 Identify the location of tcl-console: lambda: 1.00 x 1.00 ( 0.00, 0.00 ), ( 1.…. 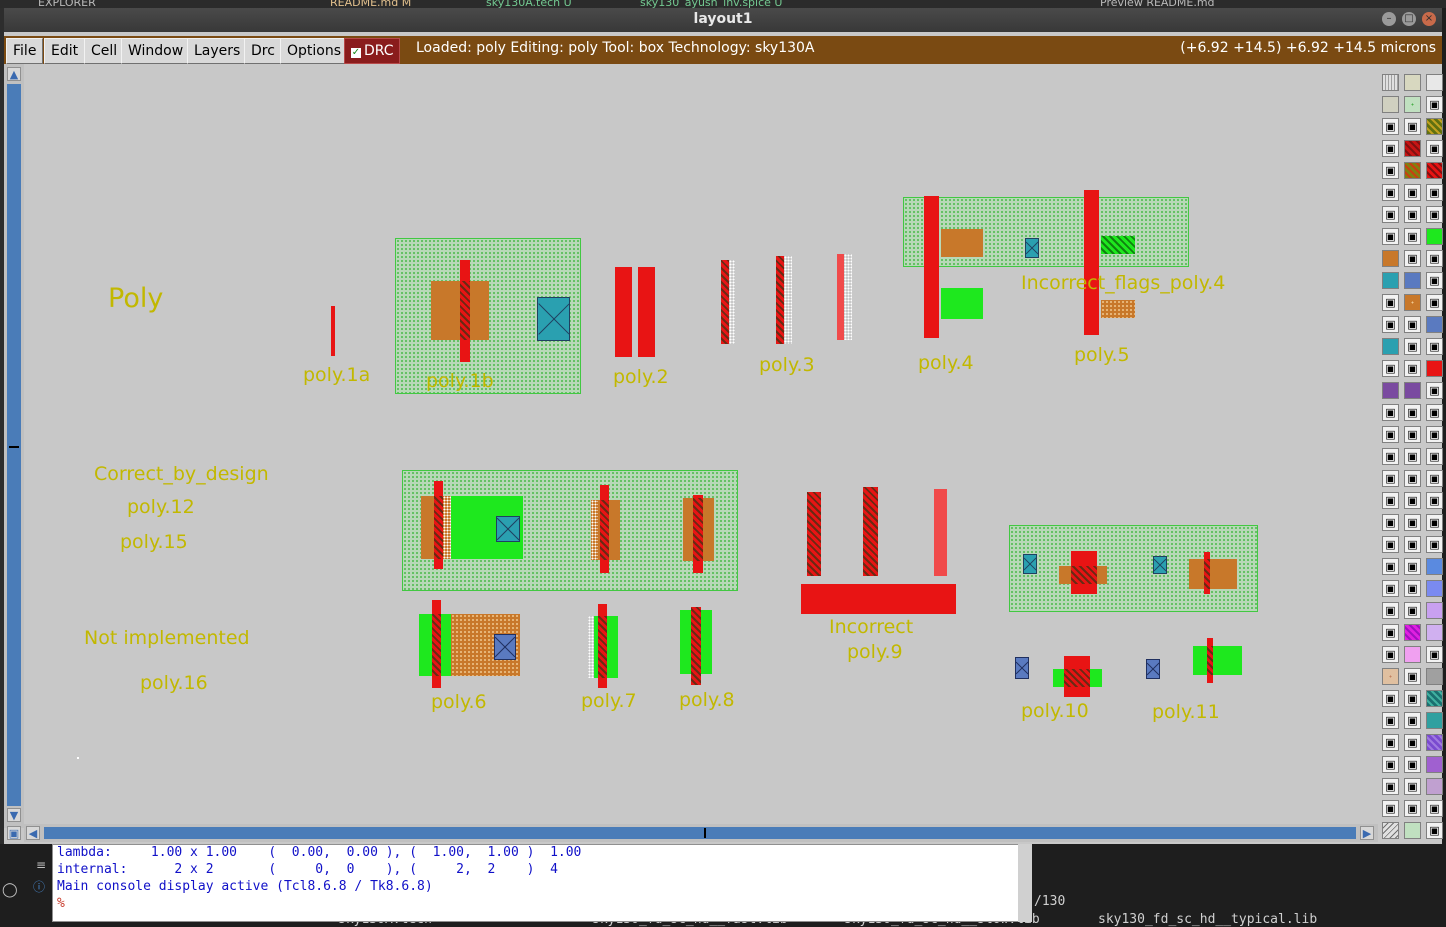
(536, 883).